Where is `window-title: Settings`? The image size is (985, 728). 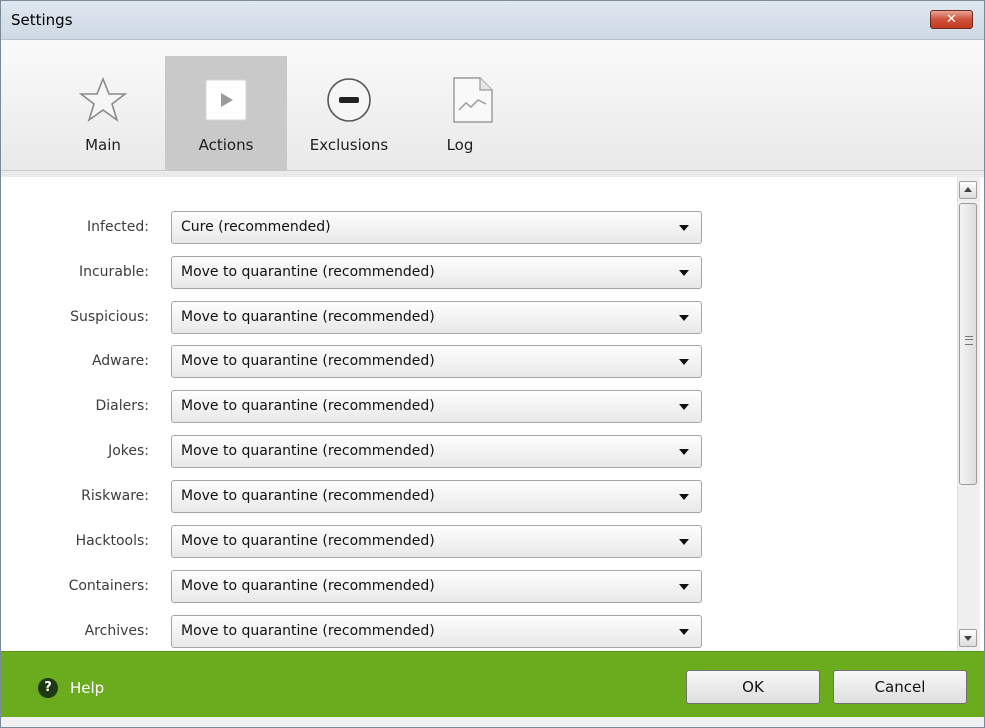
window-title: Settings is located at coordinates (42, 20).